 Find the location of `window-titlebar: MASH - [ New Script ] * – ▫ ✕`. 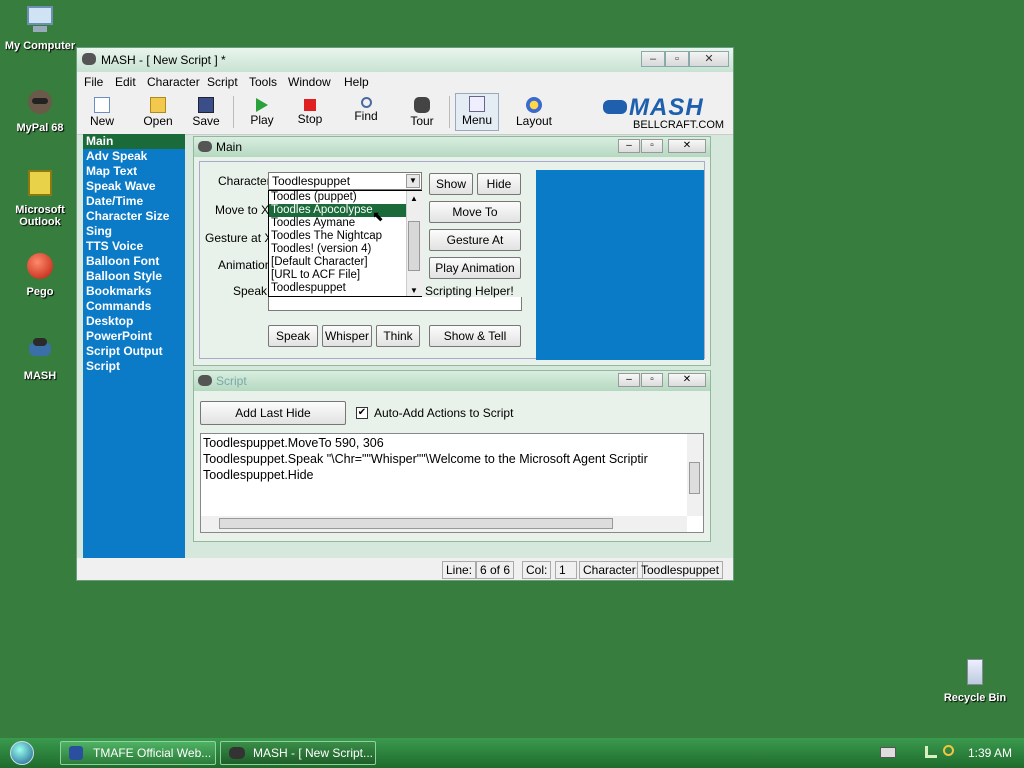

window-titlebar: MASH - [ New Script ] * – ▫ ✕ is located at coordinates (405, 60).